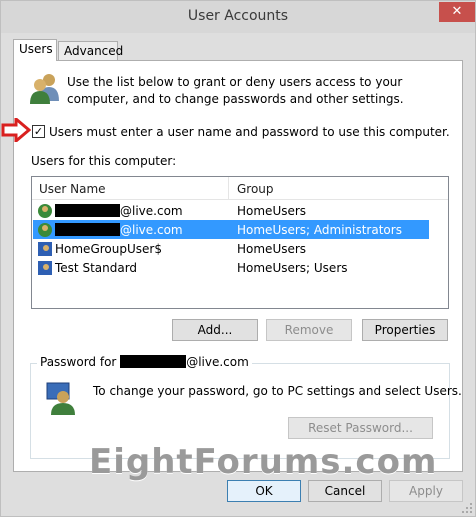  I want to click on column-divider, so click(228, 188).